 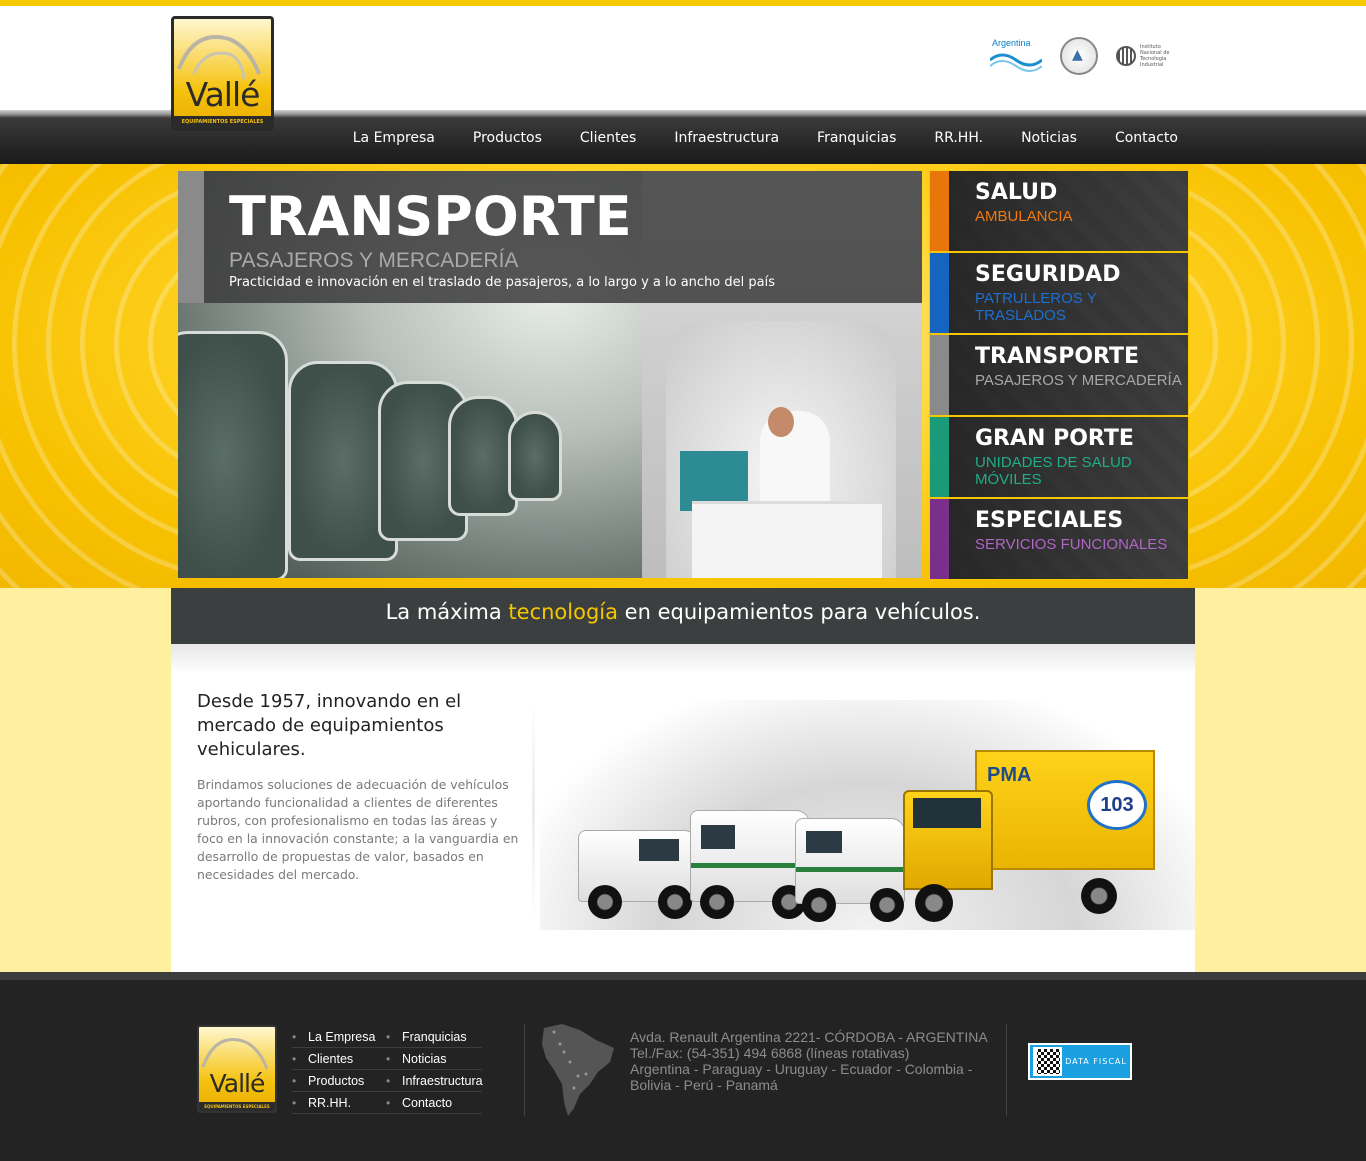 I want to click on truck-number: 103, so click(x=1117, y=805).